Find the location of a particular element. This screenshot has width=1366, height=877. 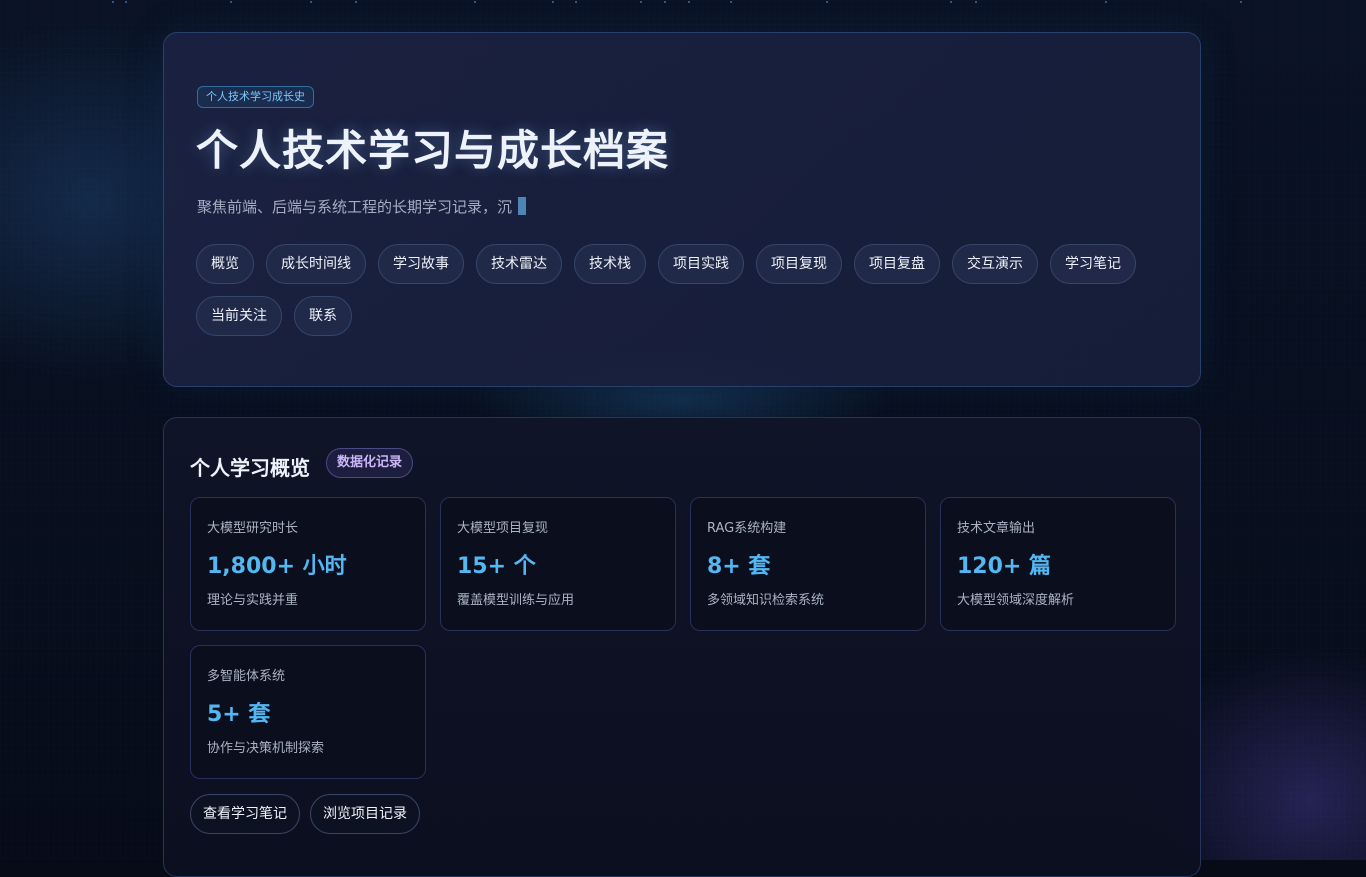

stat-card-articles: 技术文章输出 120+ 篇 大模型领域深度解析 is located at coordinates (1058, 564).